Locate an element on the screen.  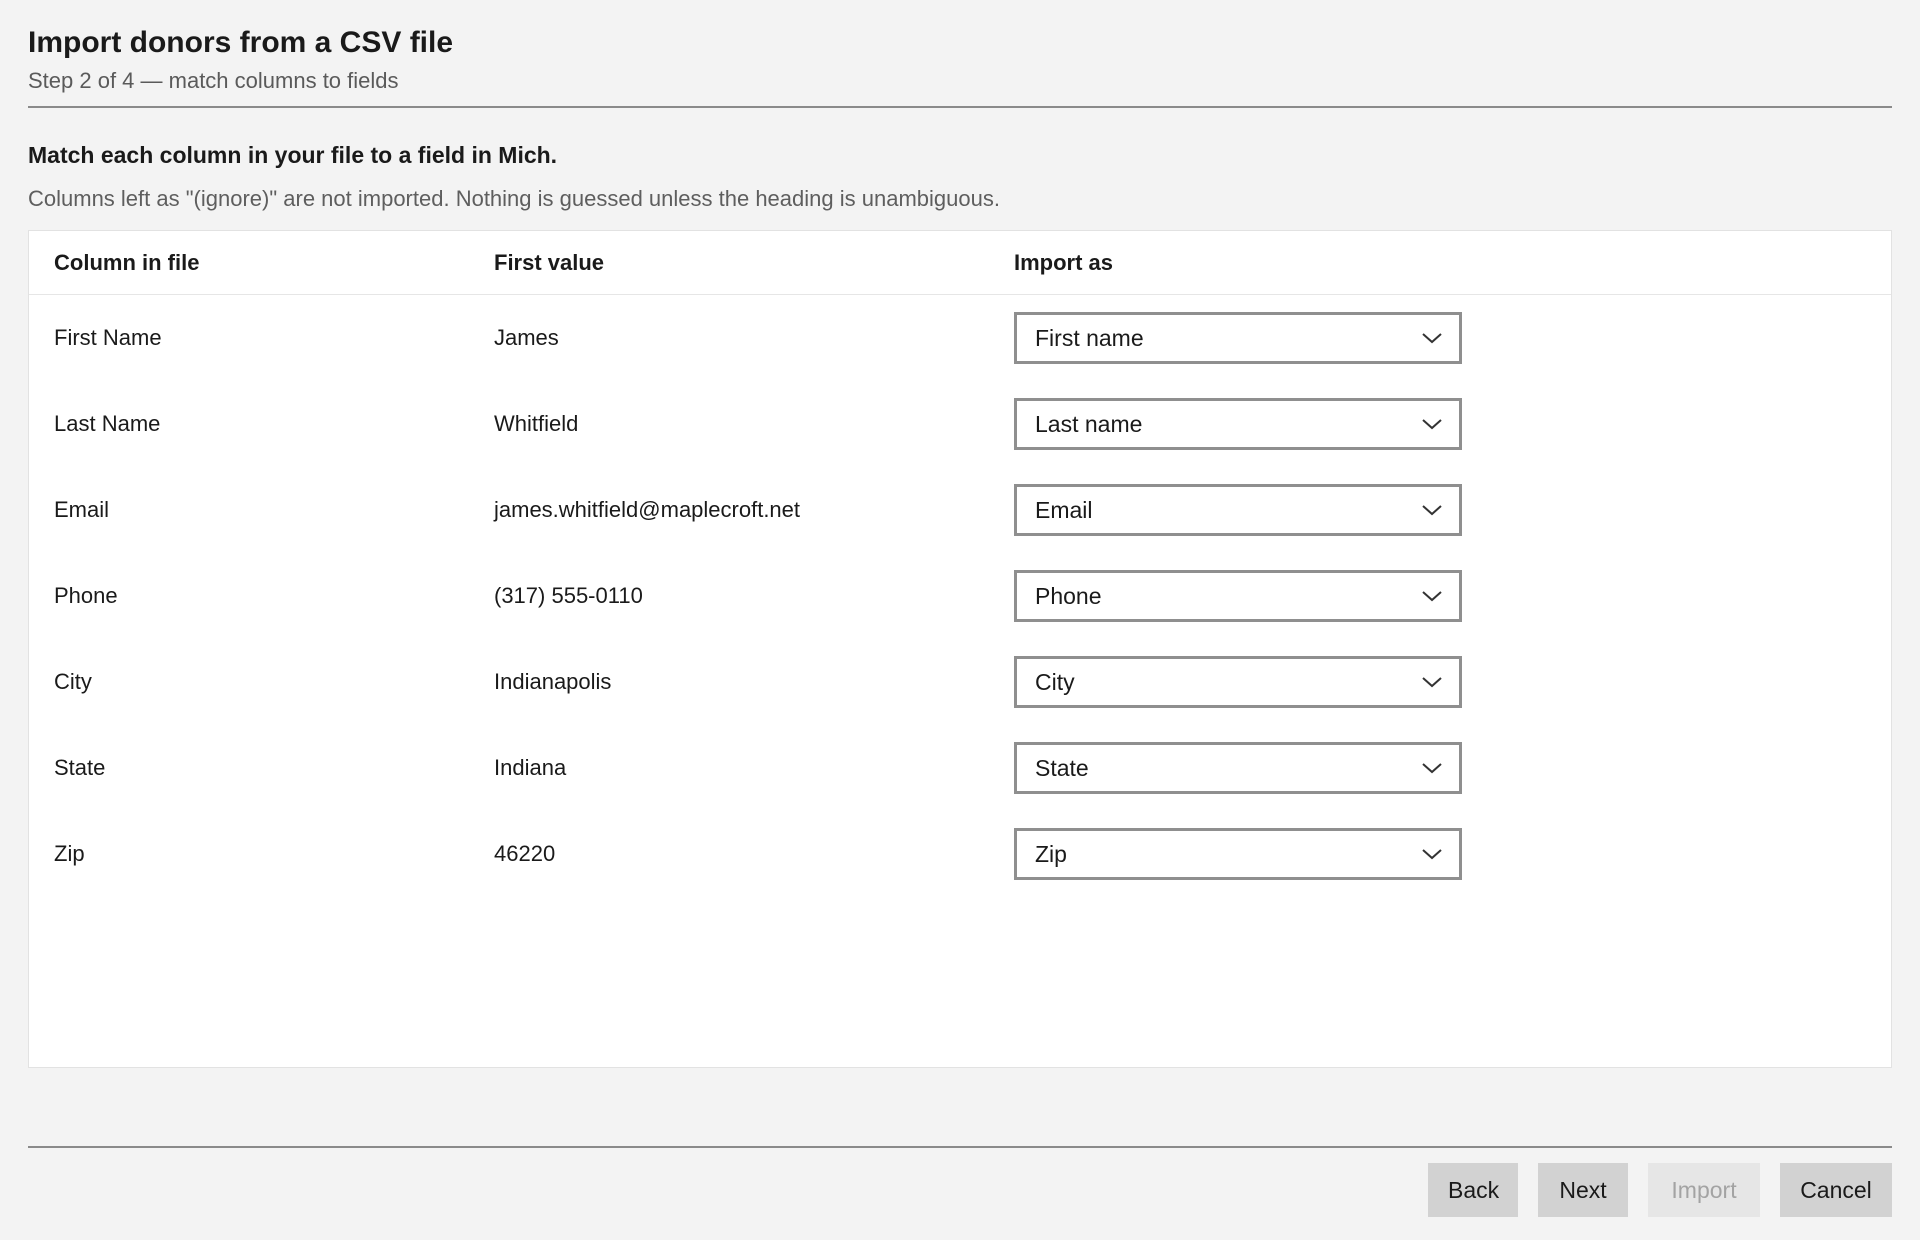
table-header: Column in file First value Import as is located at coordinates (960, 263).